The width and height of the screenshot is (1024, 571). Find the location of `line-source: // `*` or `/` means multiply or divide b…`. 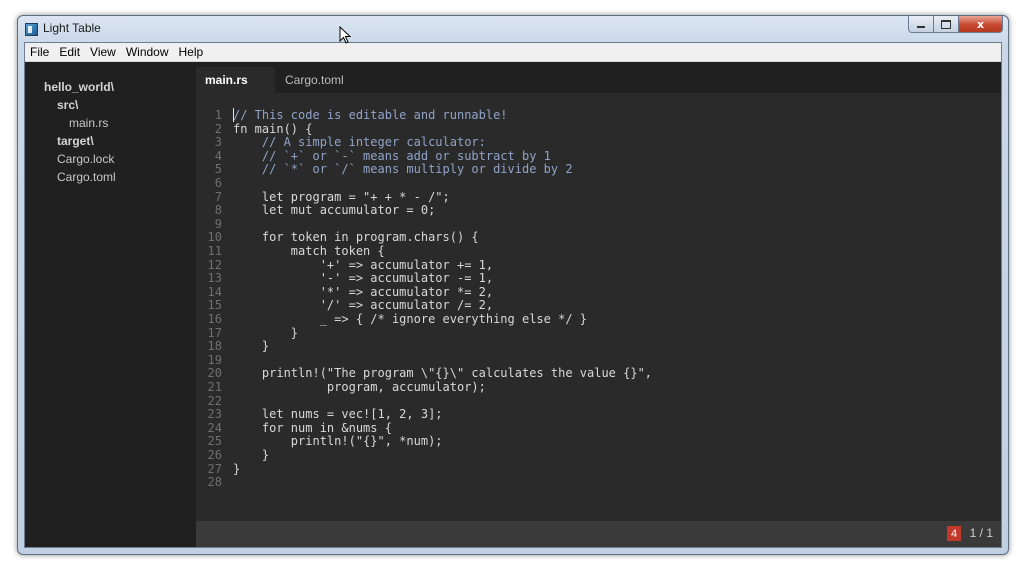

line-source: // `*` or `/` means multiply or divide b… is located at coordinates (403, 169).